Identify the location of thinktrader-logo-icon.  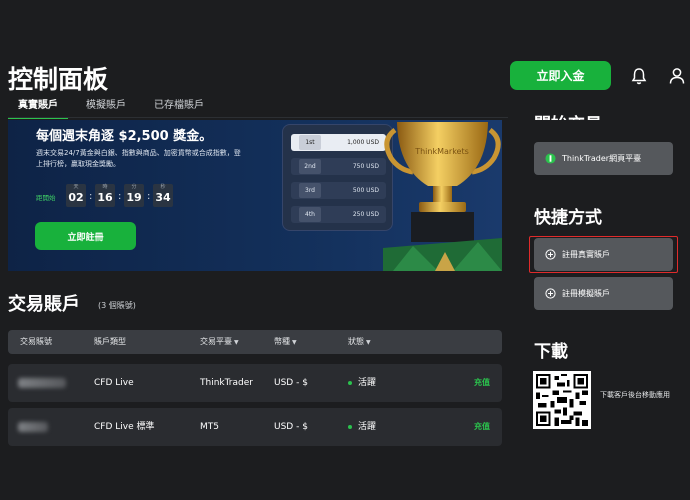
(550, 158).